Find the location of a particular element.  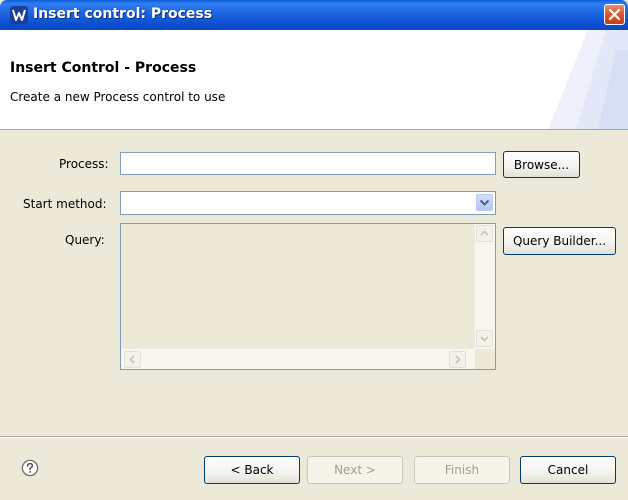

page-description: Create a new Process control to use is located at coordinates (118, 97).